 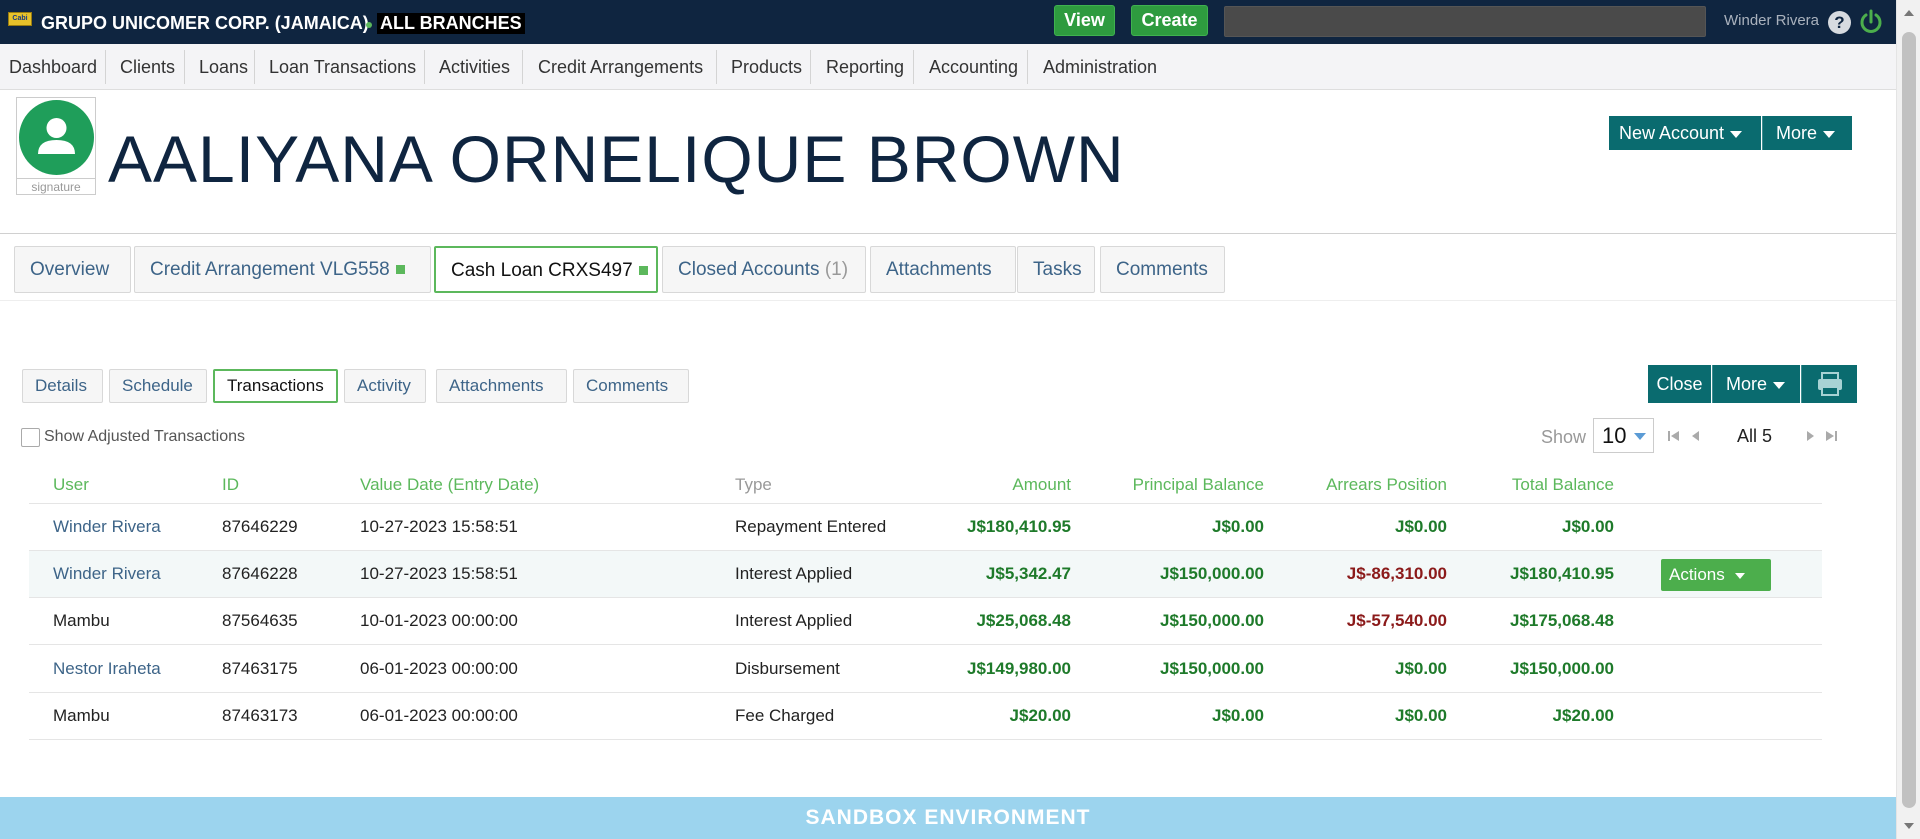 I want to click on subtab-attachments: Attachments, so click(x=501, y=386).